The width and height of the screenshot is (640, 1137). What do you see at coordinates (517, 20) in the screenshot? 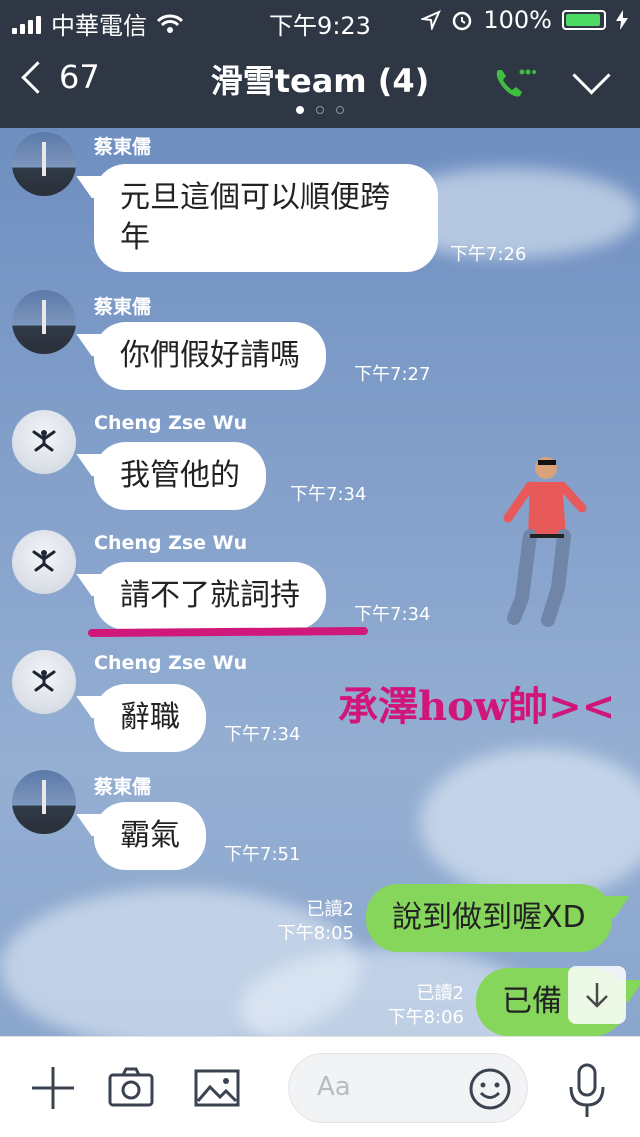
I see `battery-percent: 100%` at bounding box center [517, 20].